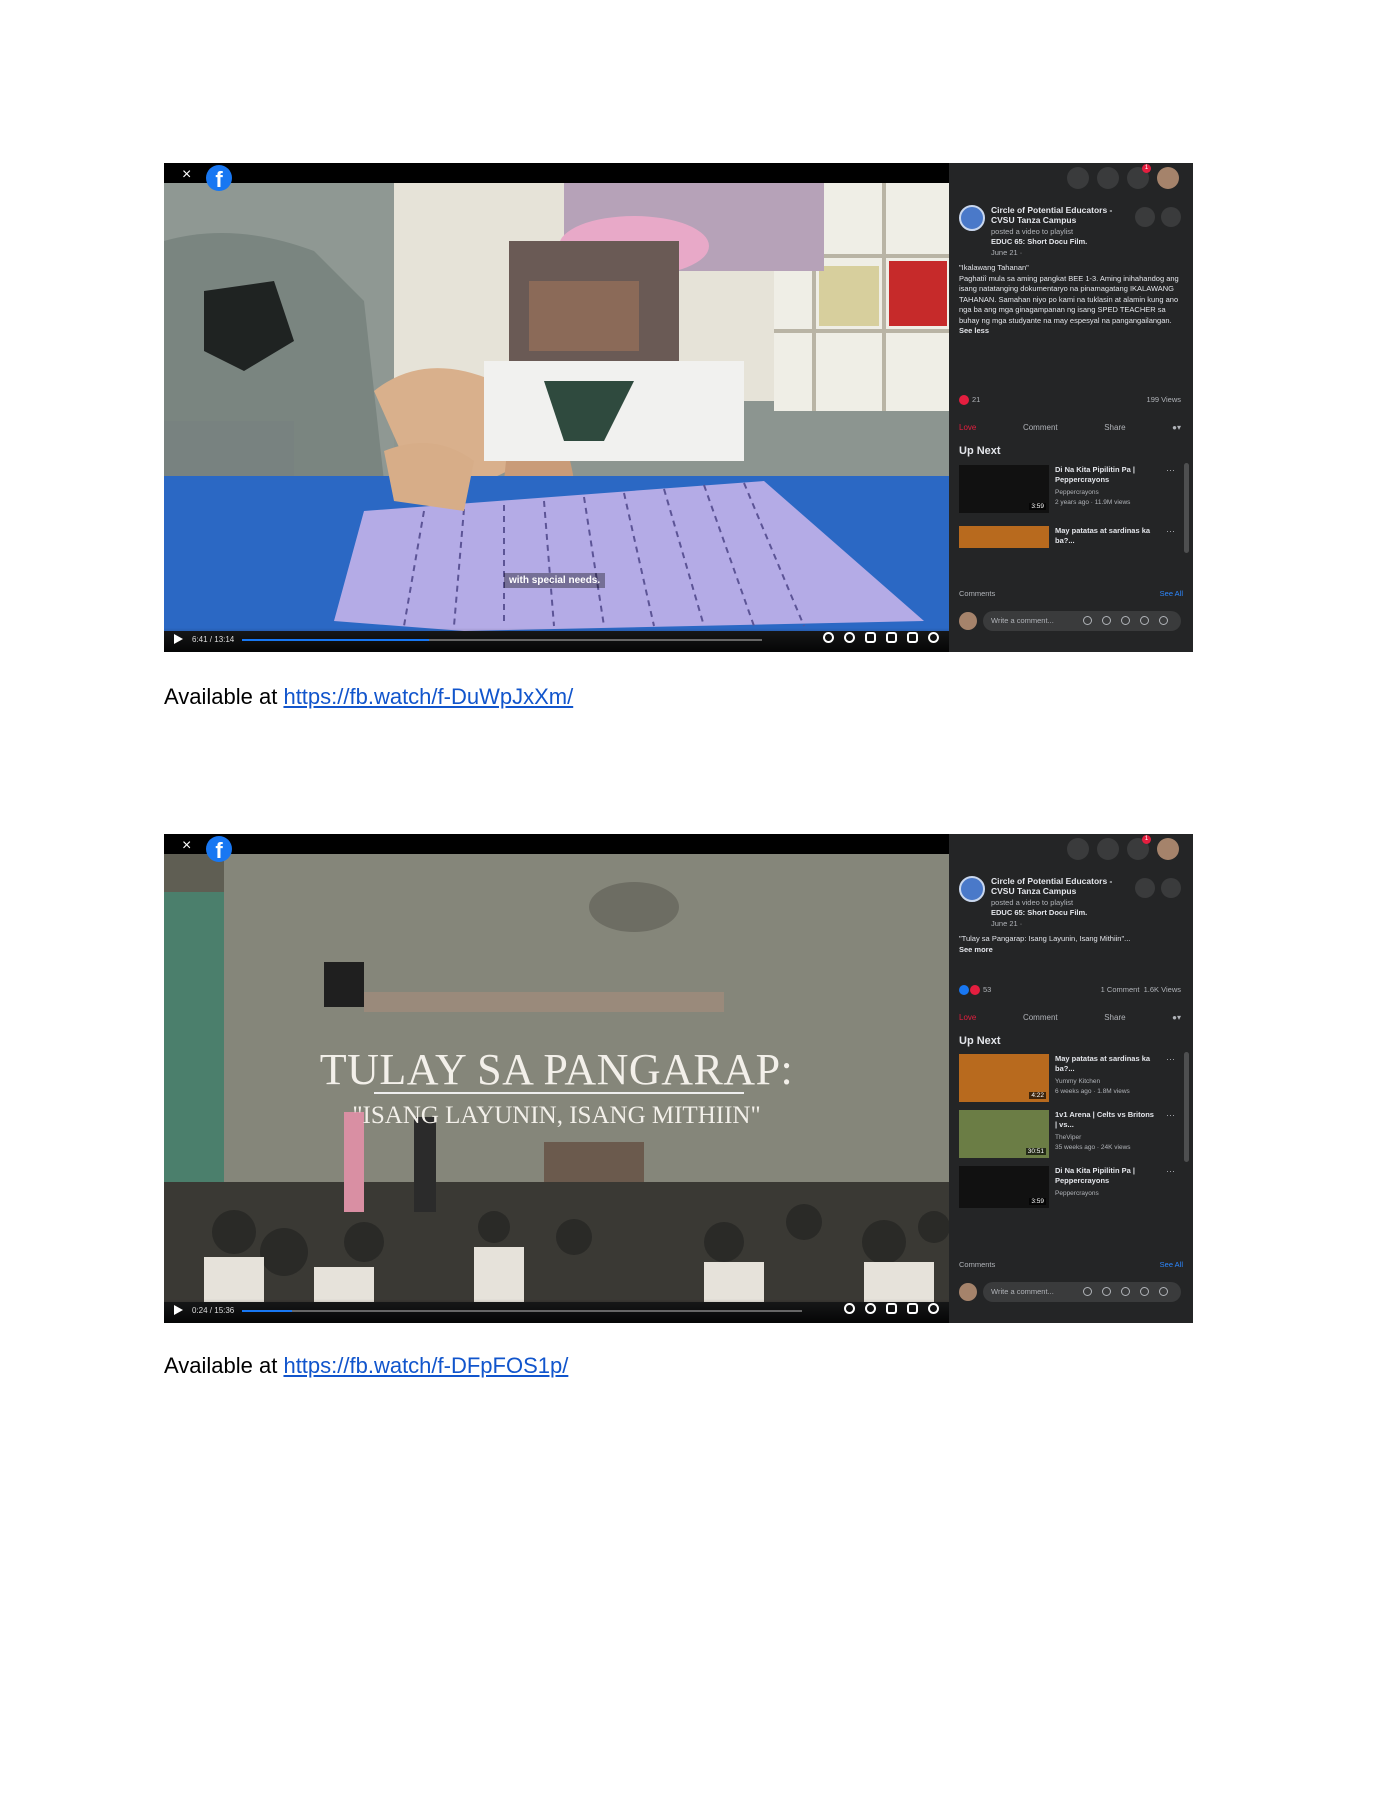 The width and height of the screenshot is (1390, 1800). What do you see at coordinates (428, 696) in the screenshot?
I see `fb-watch-link: https://fb.watch/f-DuWpJxXm/` at bounding box center [428, 696].